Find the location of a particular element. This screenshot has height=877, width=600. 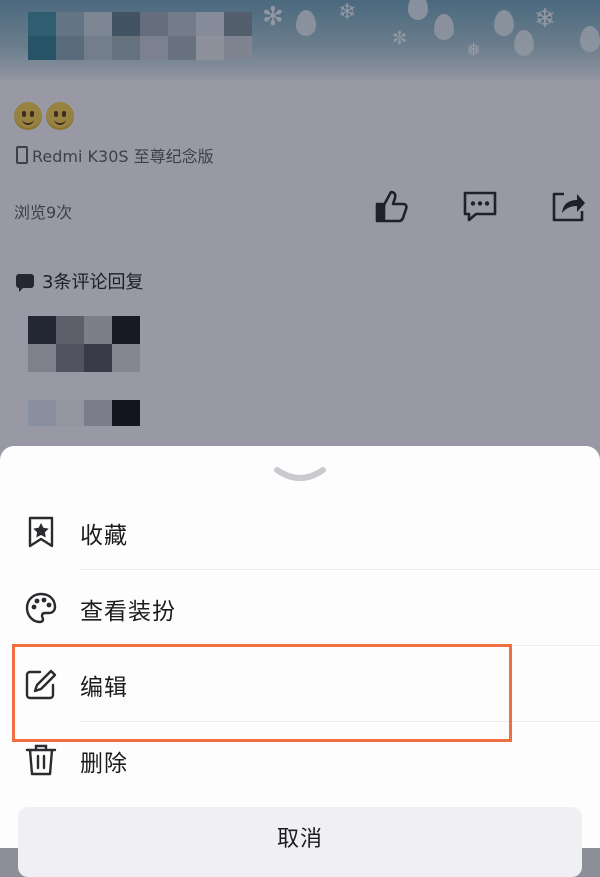

menu-label: 收藏 is located at coordinates (104, 536).